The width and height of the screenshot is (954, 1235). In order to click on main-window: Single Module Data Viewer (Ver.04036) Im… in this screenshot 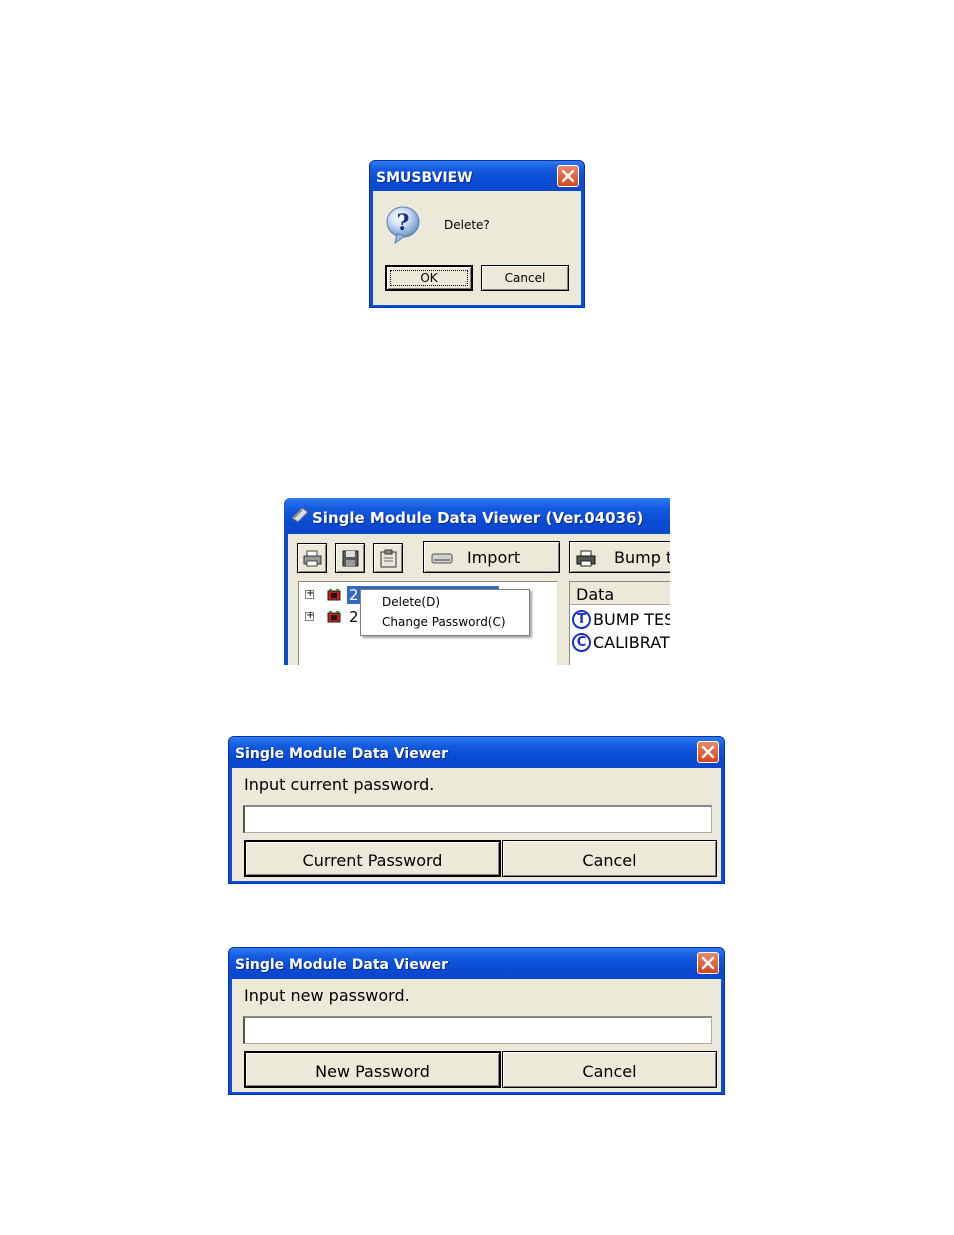, I will do `click(477, 581)`.